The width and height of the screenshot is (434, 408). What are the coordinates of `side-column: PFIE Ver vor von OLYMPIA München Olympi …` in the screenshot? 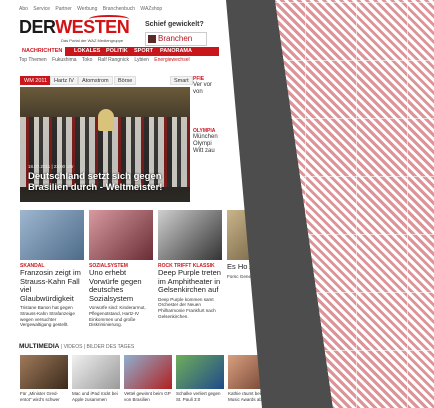 It's located at (208, 141).